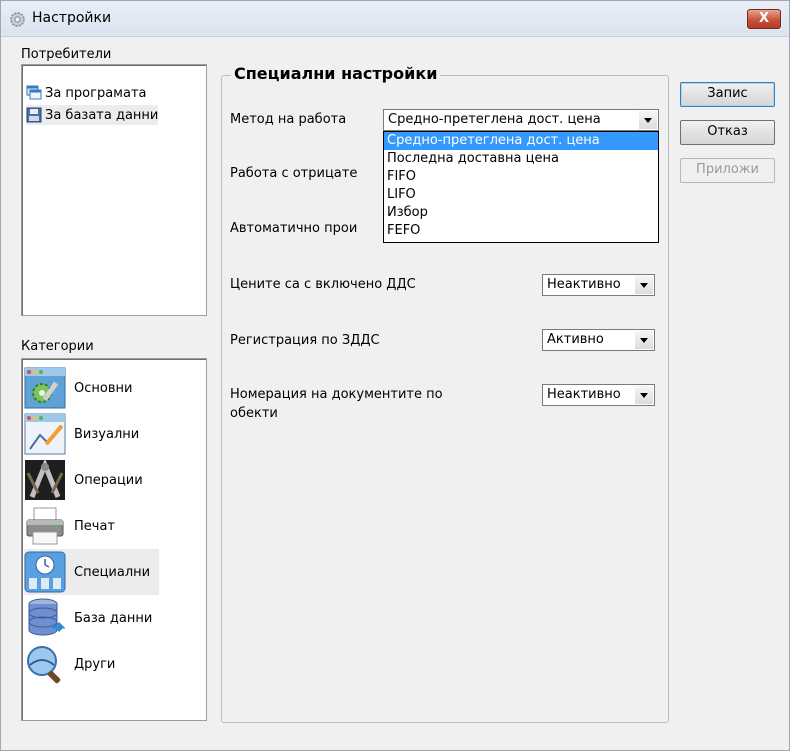 The height and width of the screenshot is (751, 790). I want to click on numbering-value: Неактивно, so click(584, 394).